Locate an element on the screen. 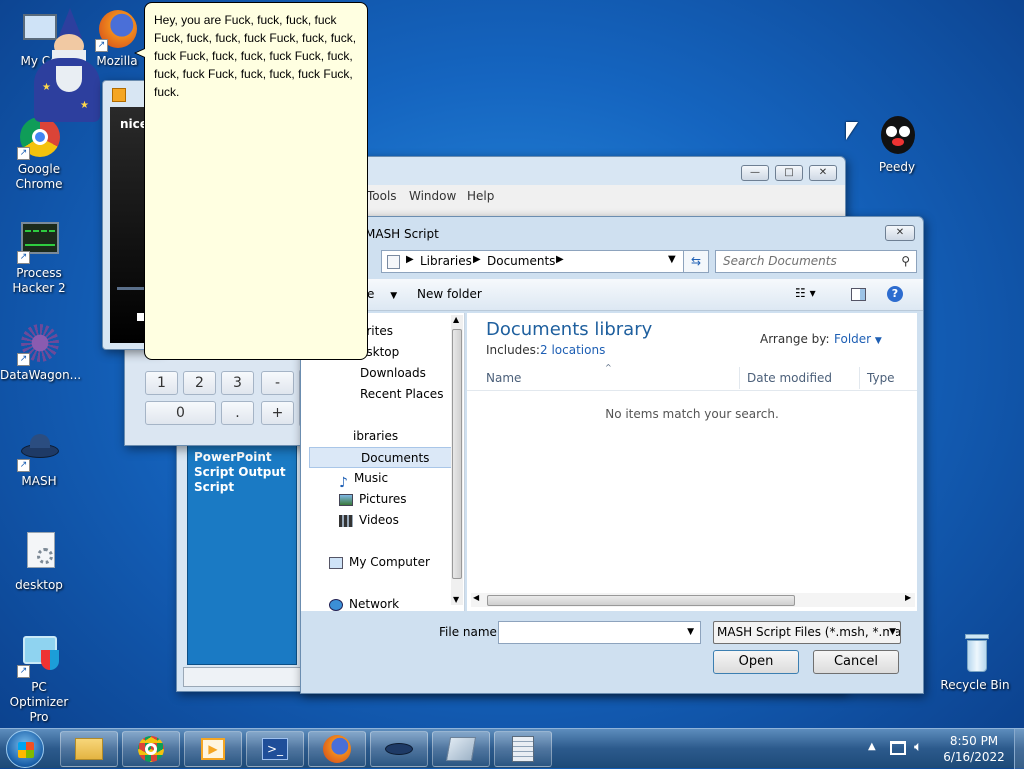 The width and height of the screenshot is (1024, 769). status-bar is located at coordinates (242, 677).